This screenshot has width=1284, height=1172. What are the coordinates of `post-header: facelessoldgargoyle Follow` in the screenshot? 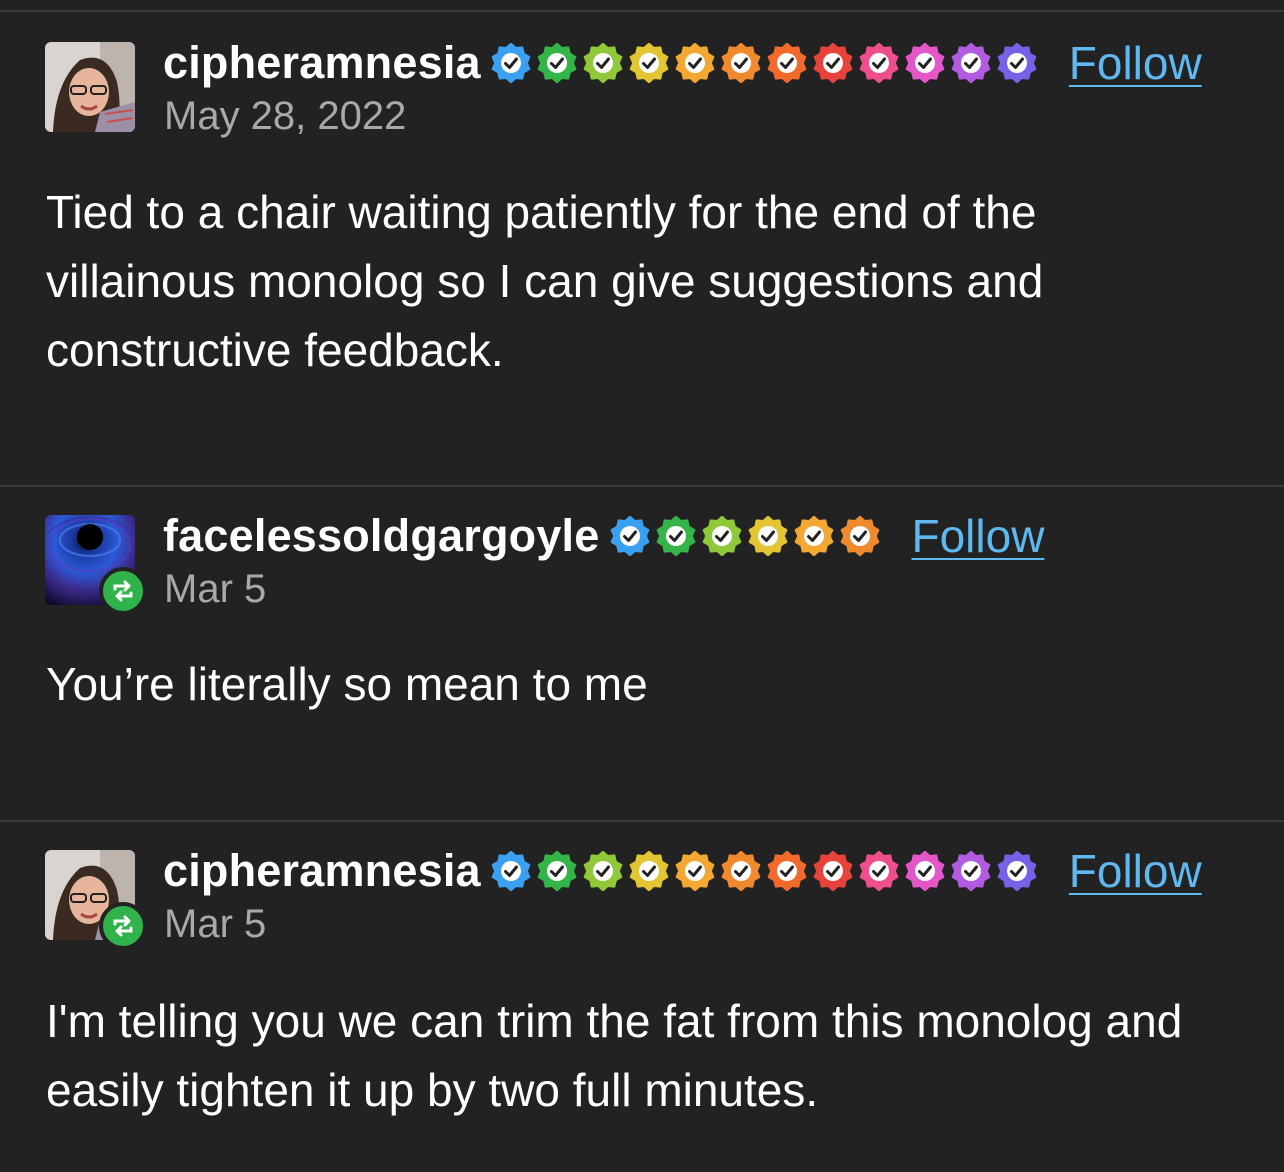 It's located at (603, 536).